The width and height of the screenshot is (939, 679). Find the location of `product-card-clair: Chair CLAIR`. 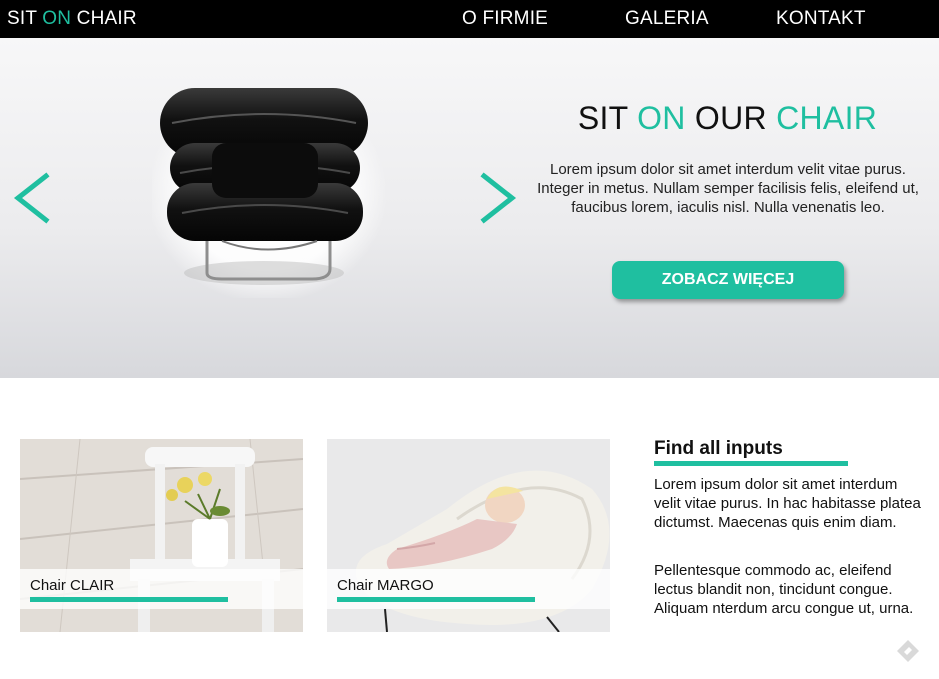

product-card-clair: Chair CLAIR is located at coordinates (161, 535).